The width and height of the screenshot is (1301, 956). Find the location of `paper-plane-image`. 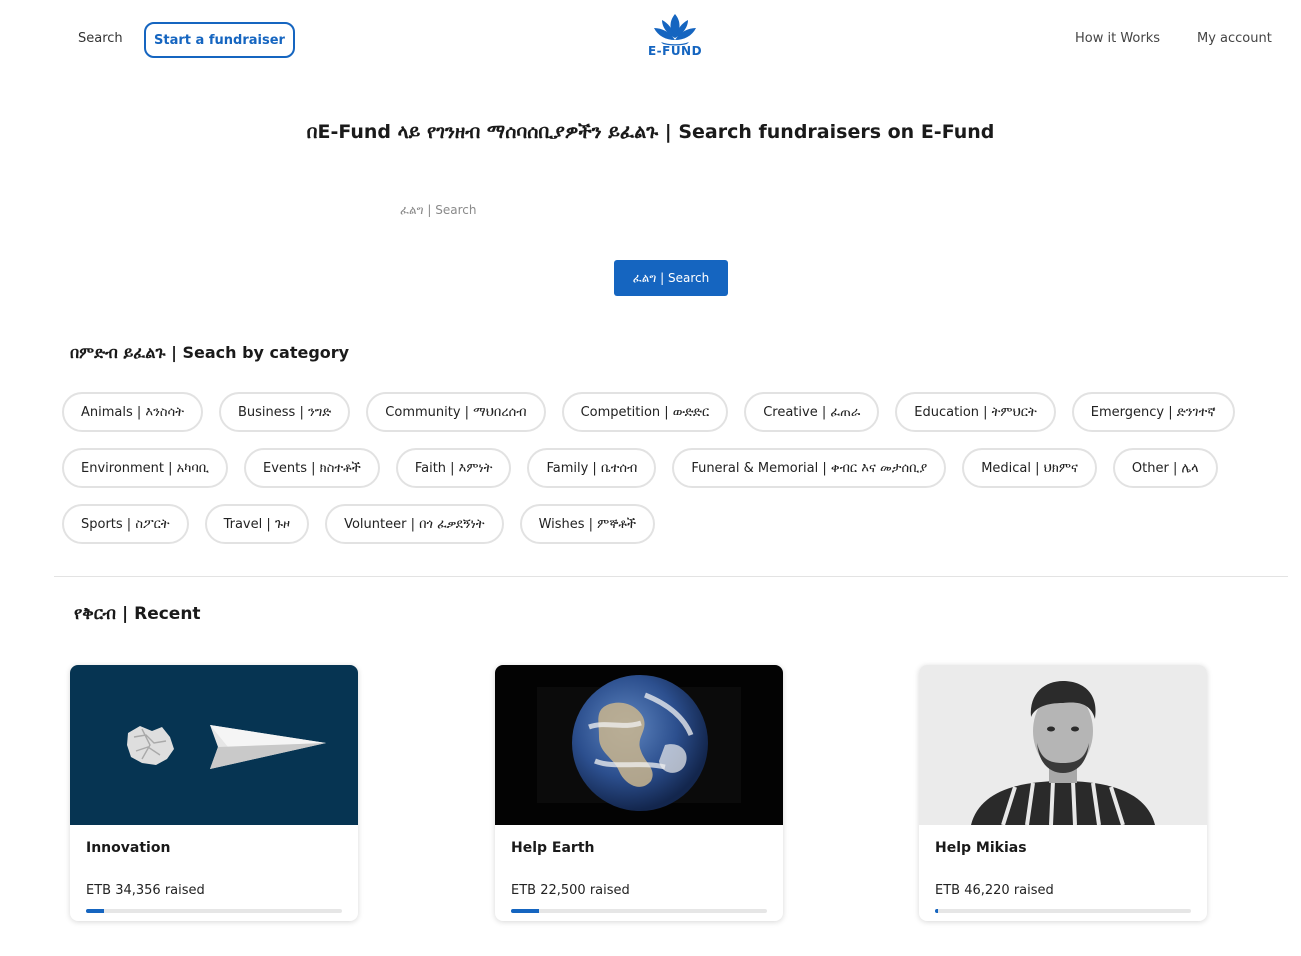

paper-plane-image is located at coordinates (214, 745).